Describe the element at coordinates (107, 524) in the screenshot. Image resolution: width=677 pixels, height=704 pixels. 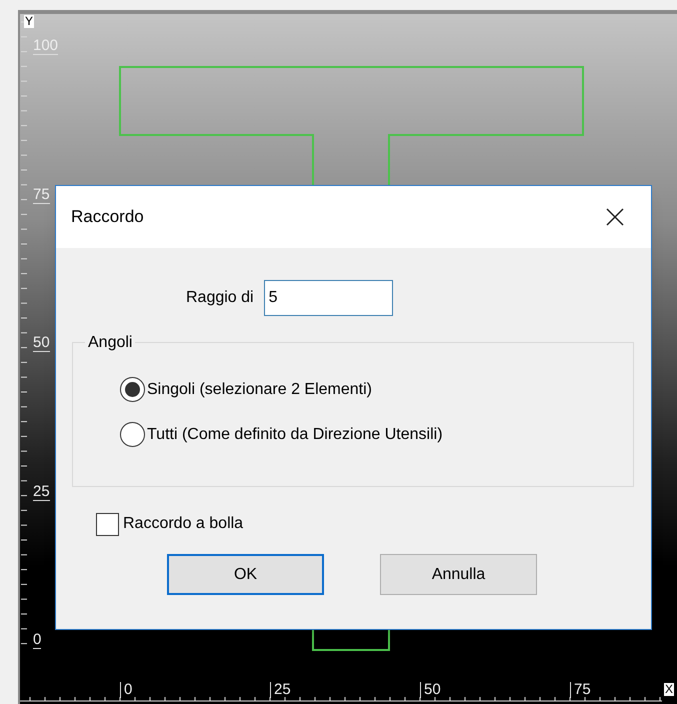
I see `checkbox` at that location.